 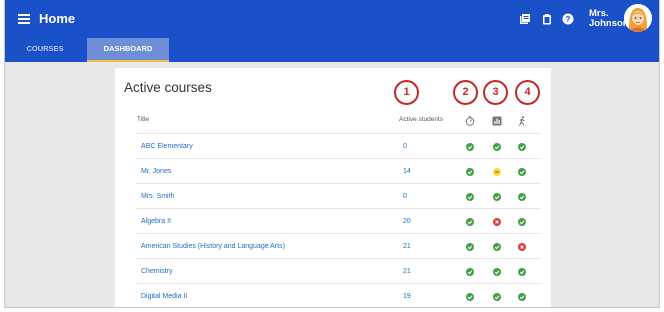 What do you see at coordinates (338, 195) in the screenshot?
I see `table-row: Mrs. Smith 0` at bounding box center [338, 195].